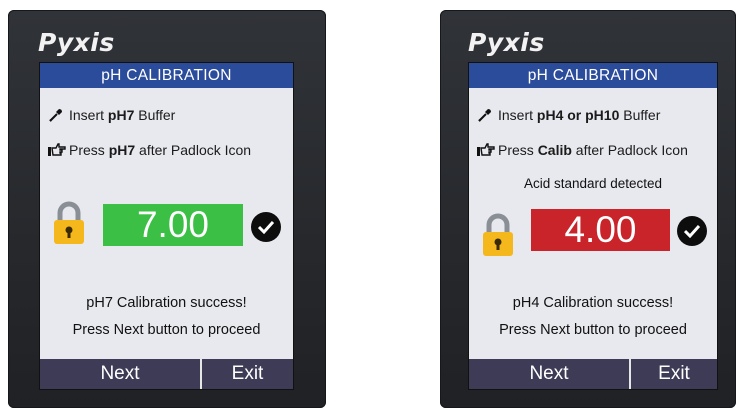 This screenshot has height=409, width=740. What do you see at coordinates (173, 225) in the screenshot?
I see `ph-value-display: 7.00` at bounding box center [173, 225].